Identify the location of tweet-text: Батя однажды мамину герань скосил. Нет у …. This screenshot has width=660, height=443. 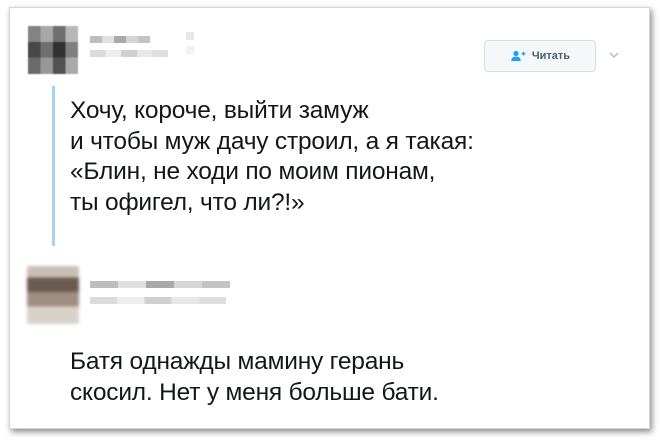
(254, 377).